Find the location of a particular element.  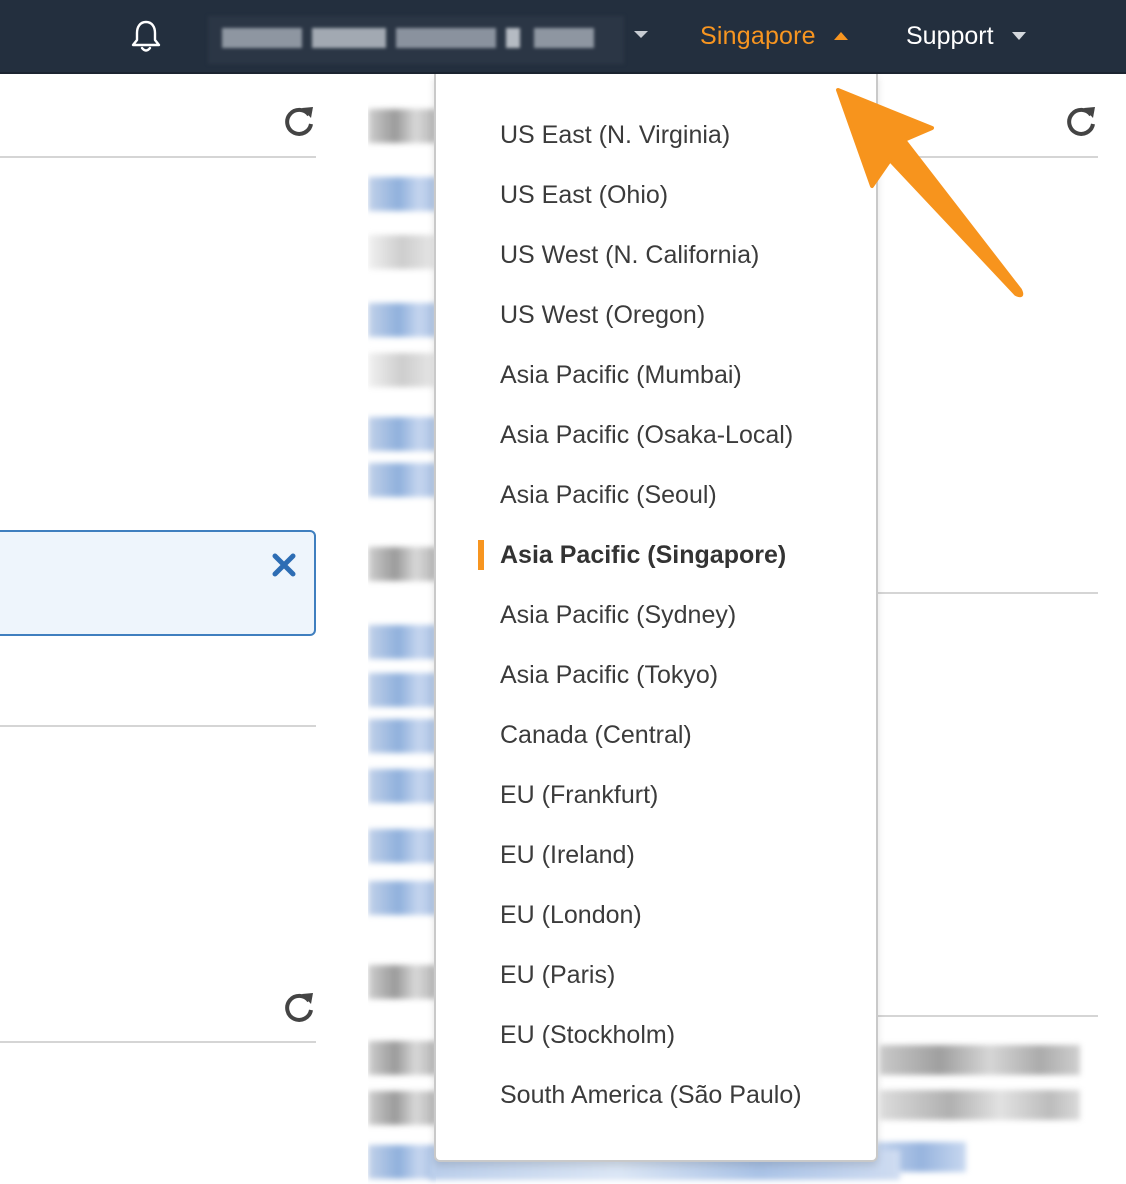

support-menu-label: Support is located at coordinates (950, 35).